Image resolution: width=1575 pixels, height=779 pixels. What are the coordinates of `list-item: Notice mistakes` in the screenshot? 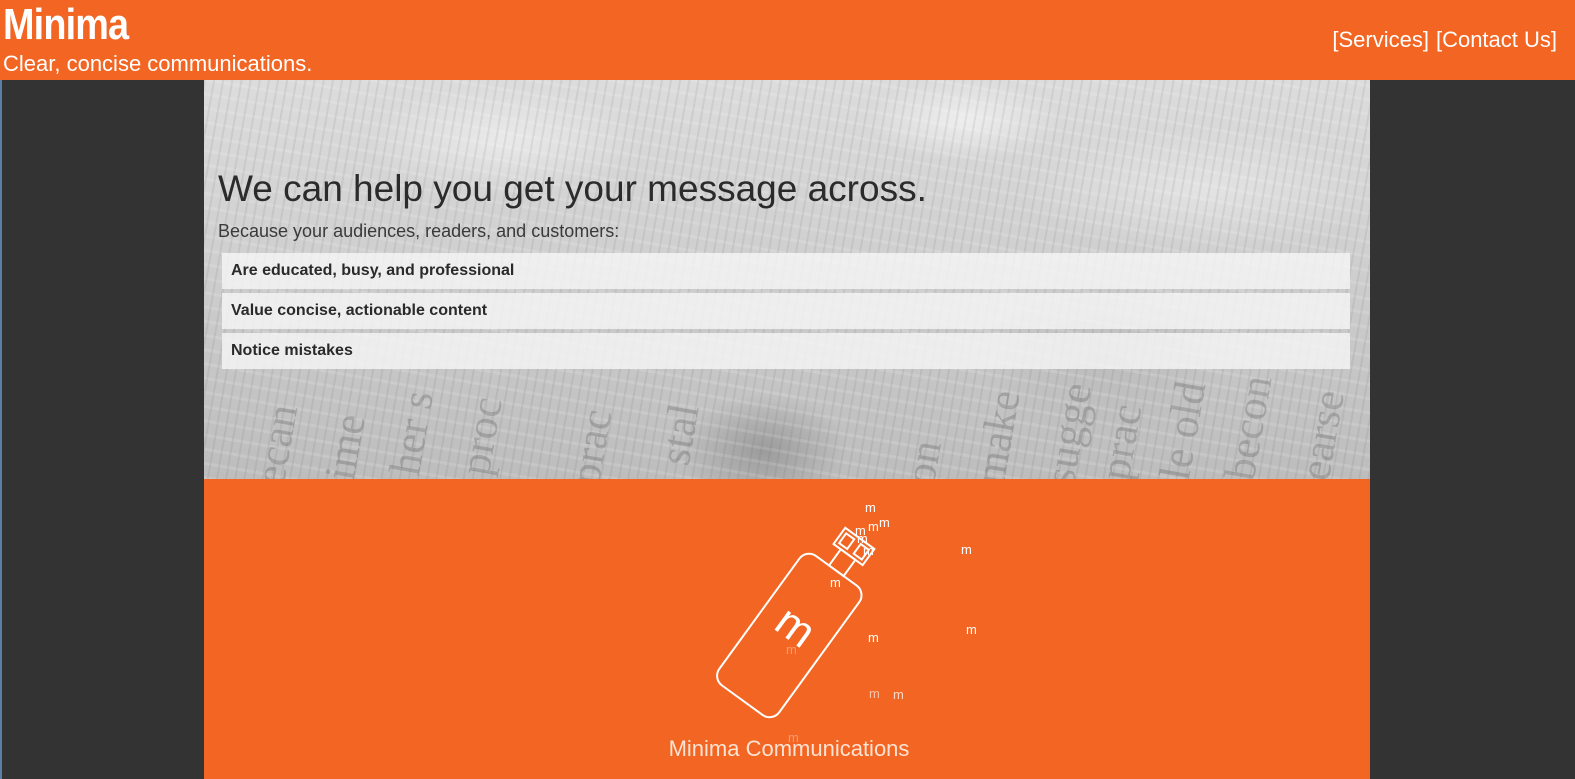 It's located at (786, 351).